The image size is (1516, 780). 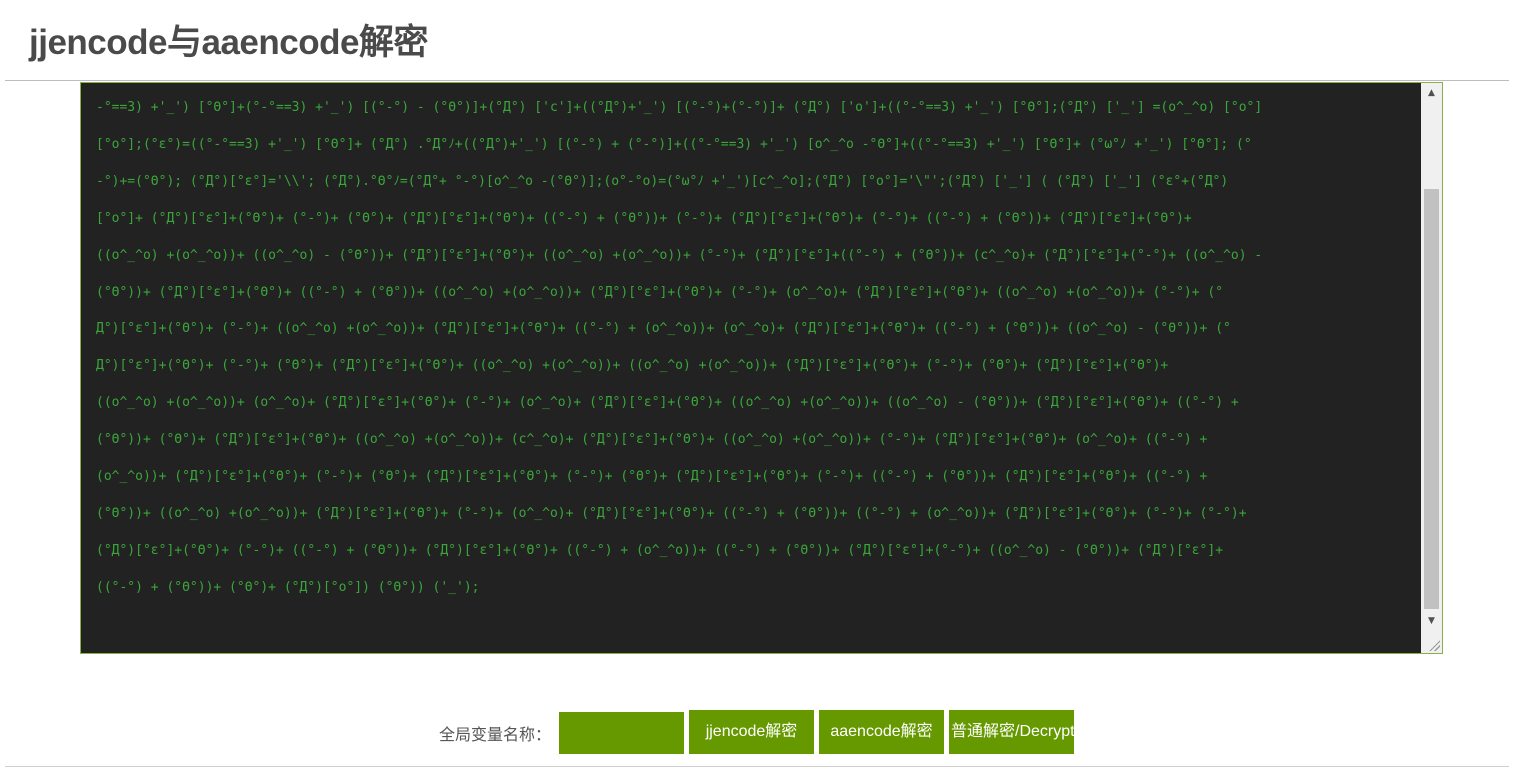 What do you see at coordinates (1434, 645) in the screenshot?
I see `resize-grip-icon` at bounding box center [1434, 645].